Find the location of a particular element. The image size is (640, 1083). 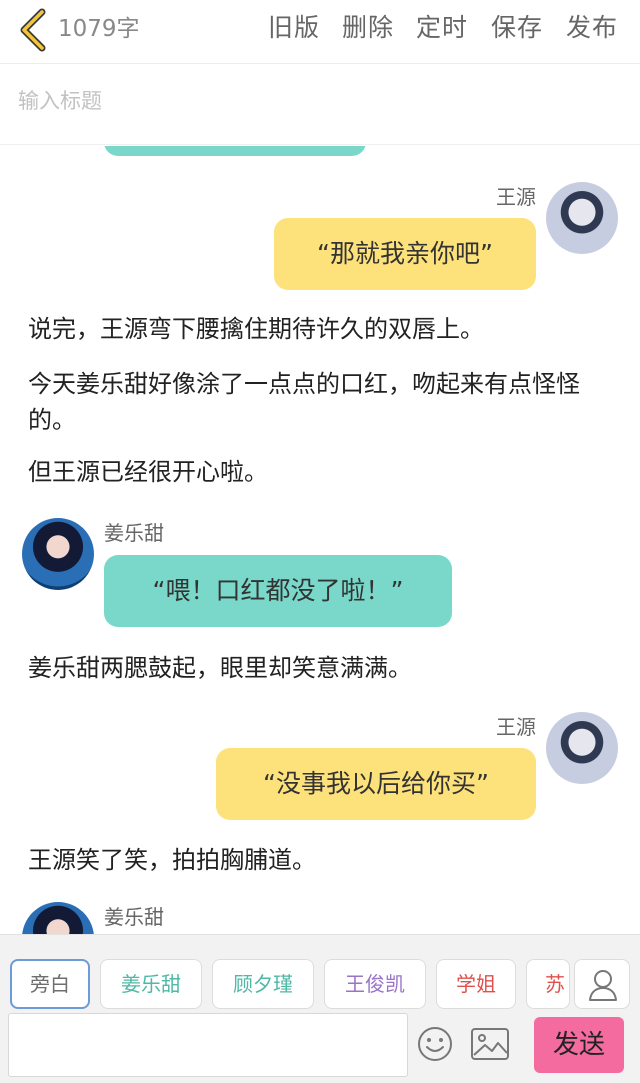

editor-header: 1079字 旧版 删除 定时 保存 发布 is located at coordinates (320, 32).